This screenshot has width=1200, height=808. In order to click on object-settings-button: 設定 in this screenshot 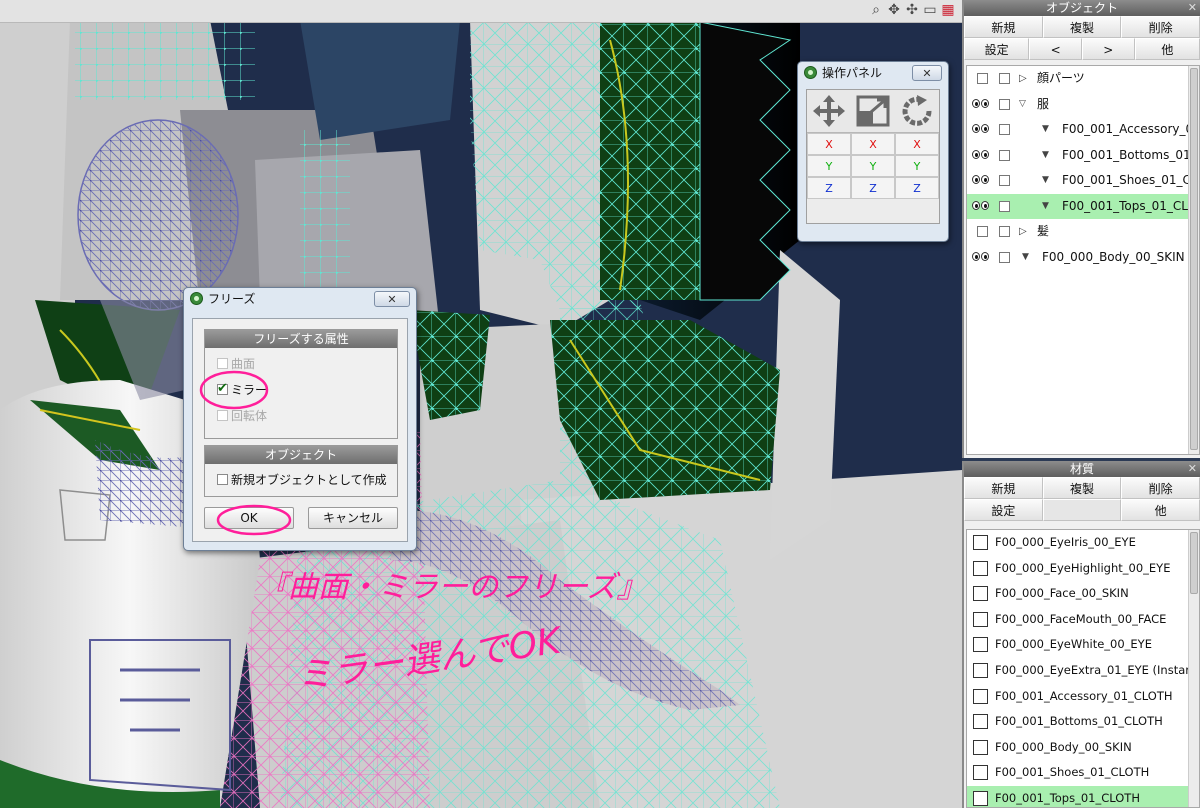, I will do `click(997, 49)`.